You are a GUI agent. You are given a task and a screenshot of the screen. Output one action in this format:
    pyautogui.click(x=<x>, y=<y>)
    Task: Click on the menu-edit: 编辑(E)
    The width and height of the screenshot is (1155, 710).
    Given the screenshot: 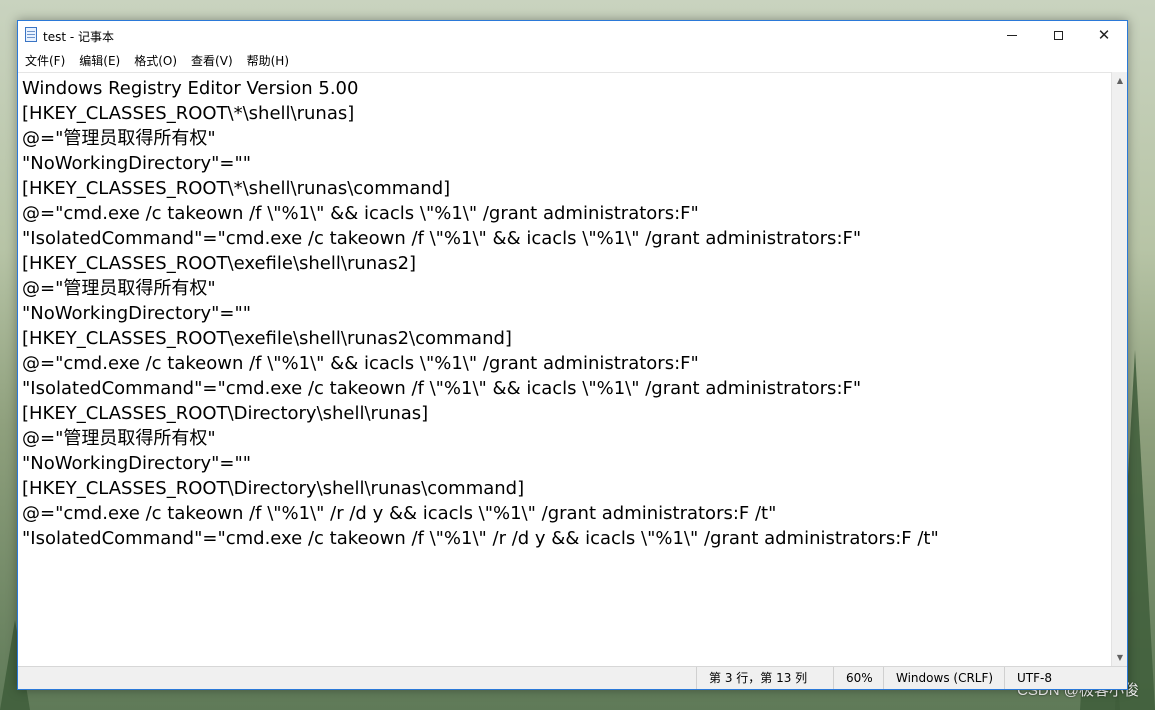 What is the action you would take?
    pyautogui.click(x=99, y=60)
    